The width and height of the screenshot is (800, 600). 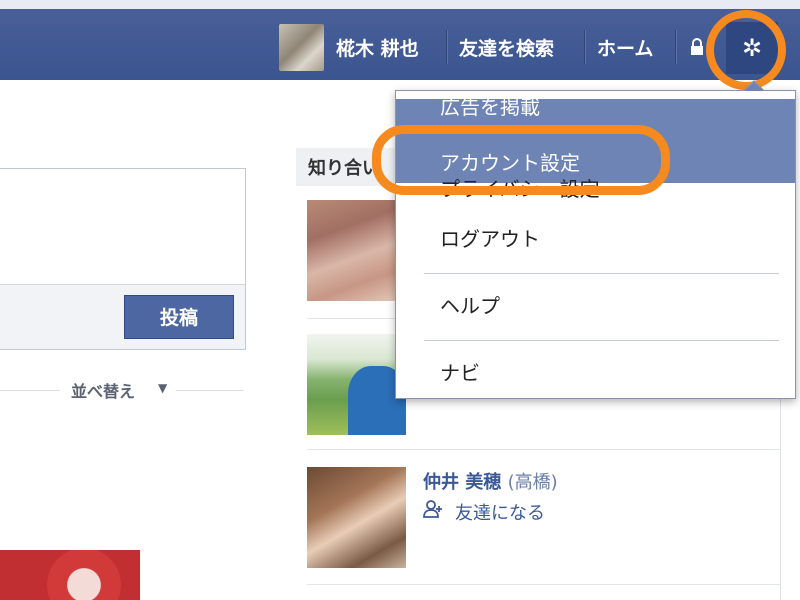 I want to click on menu-item-help: ヘルプ, so click(x=595, y=306).